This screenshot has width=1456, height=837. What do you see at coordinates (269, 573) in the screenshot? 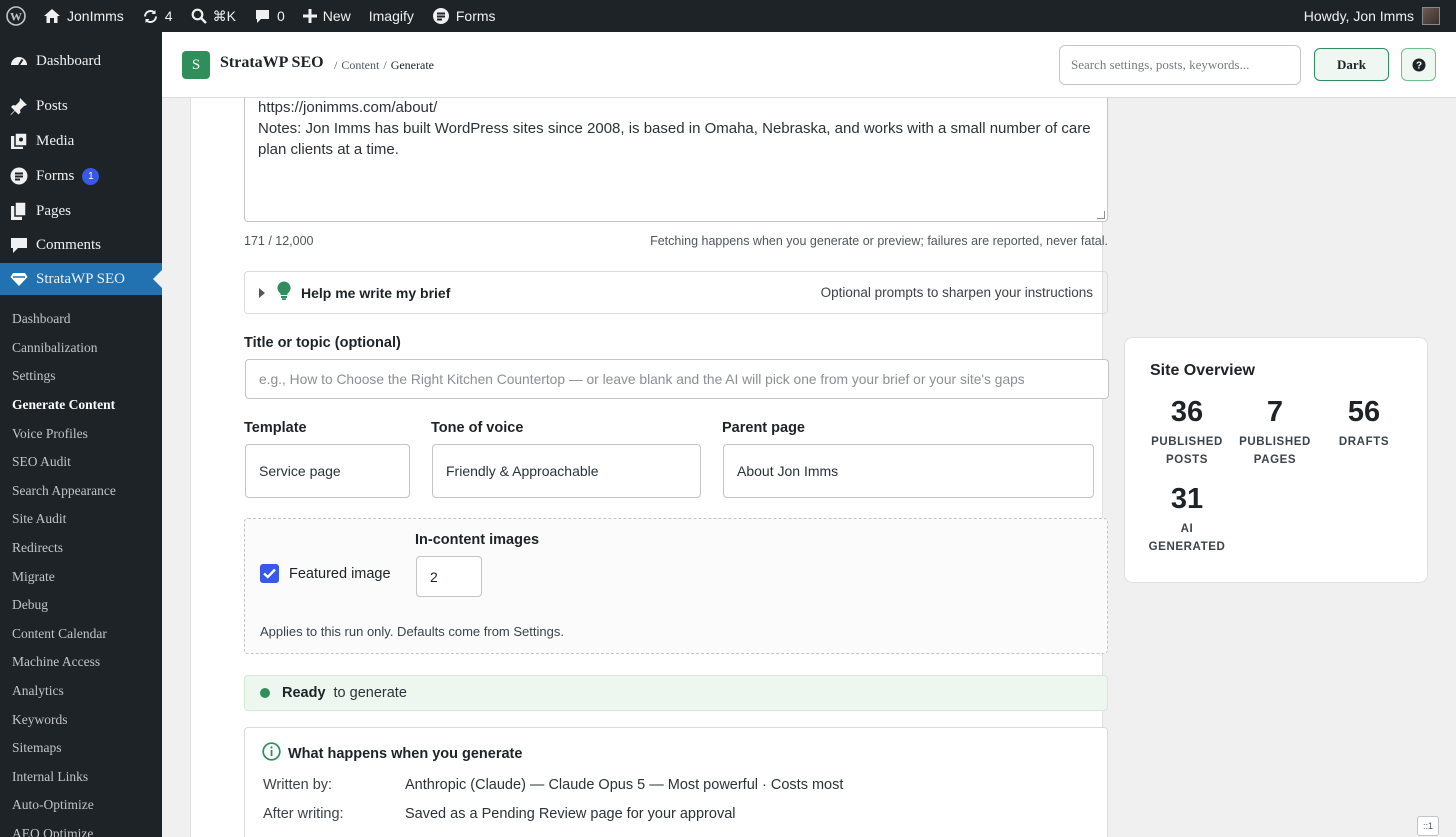
I see `featured-image-checkbox` at bounding box center [269, 573].